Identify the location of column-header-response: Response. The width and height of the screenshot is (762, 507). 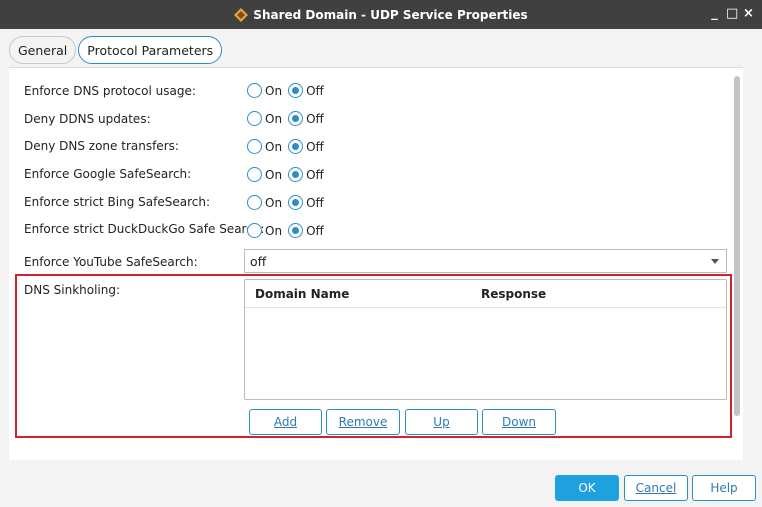
(508, 294).